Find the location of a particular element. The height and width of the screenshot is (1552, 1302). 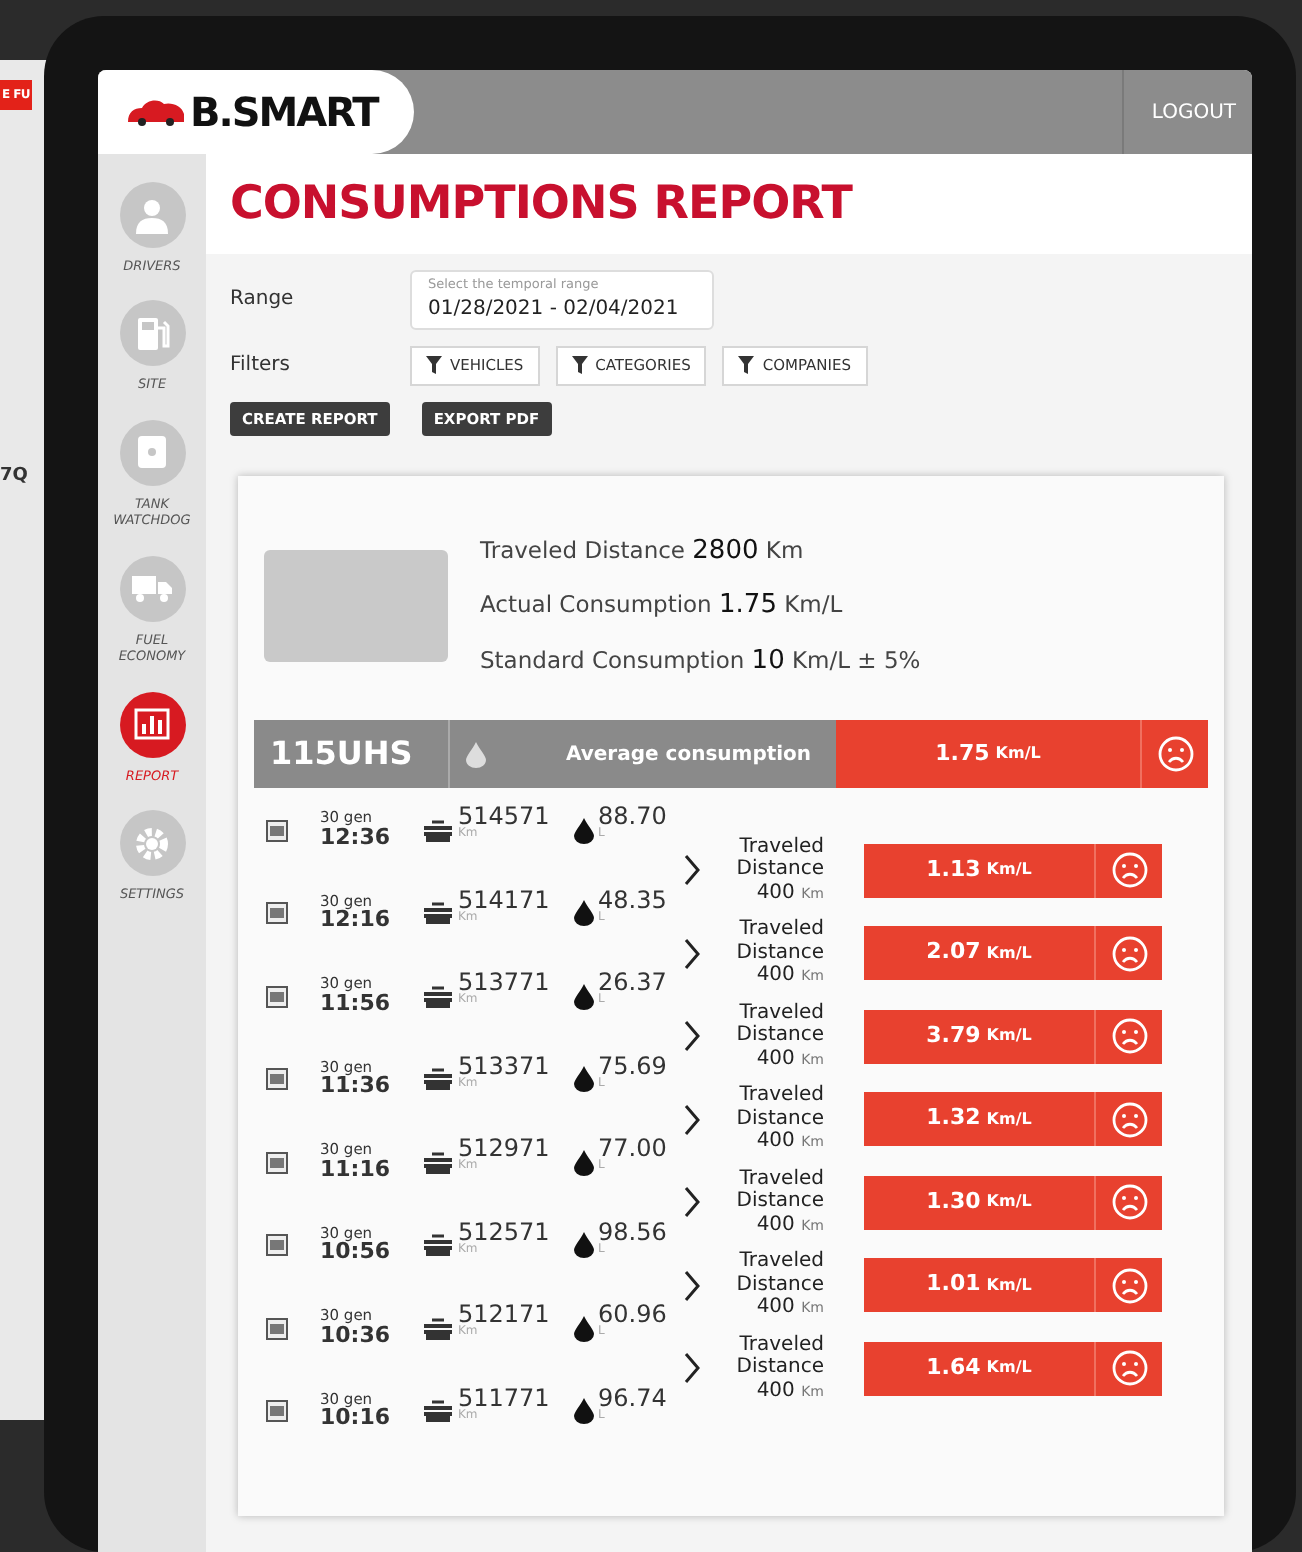

vehicle-plate: 115UHS is located at coordinates (352, 754).